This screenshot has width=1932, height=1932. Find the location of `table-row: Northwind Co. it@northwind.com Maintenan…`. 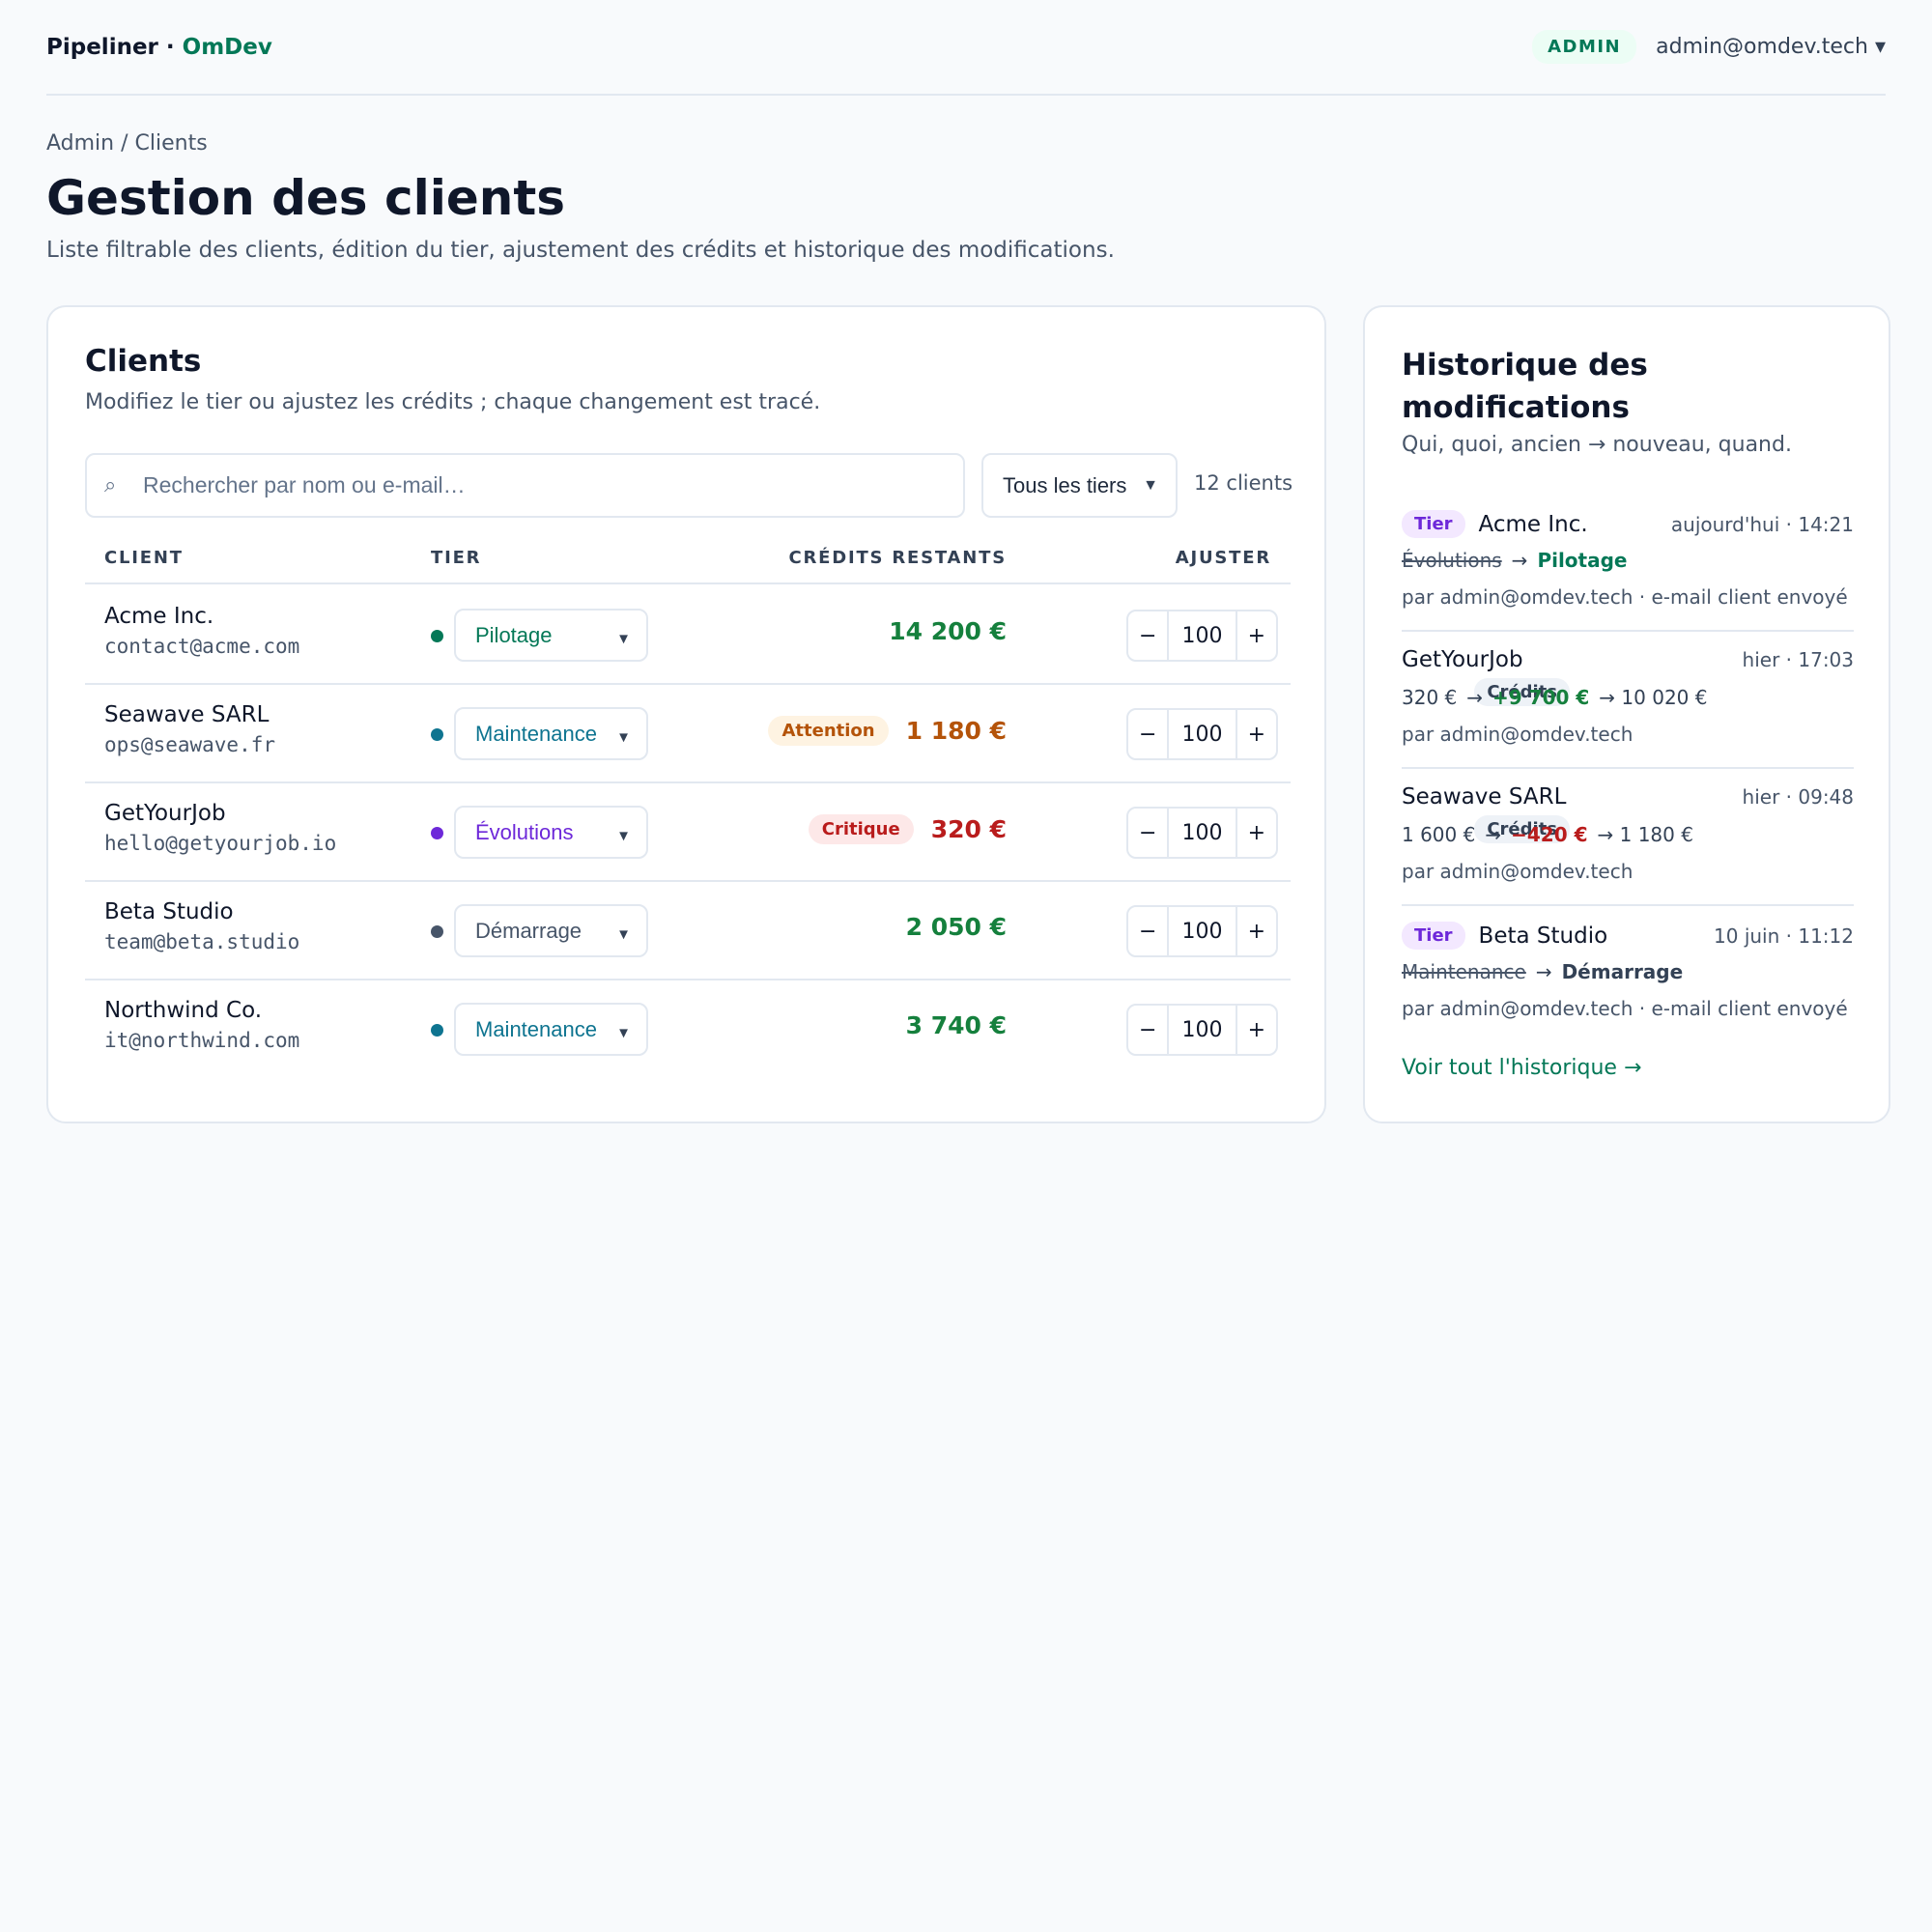

table-row: Northwind Co. it@northwind.com Maintenan… is located at coordinates (688, 1029).